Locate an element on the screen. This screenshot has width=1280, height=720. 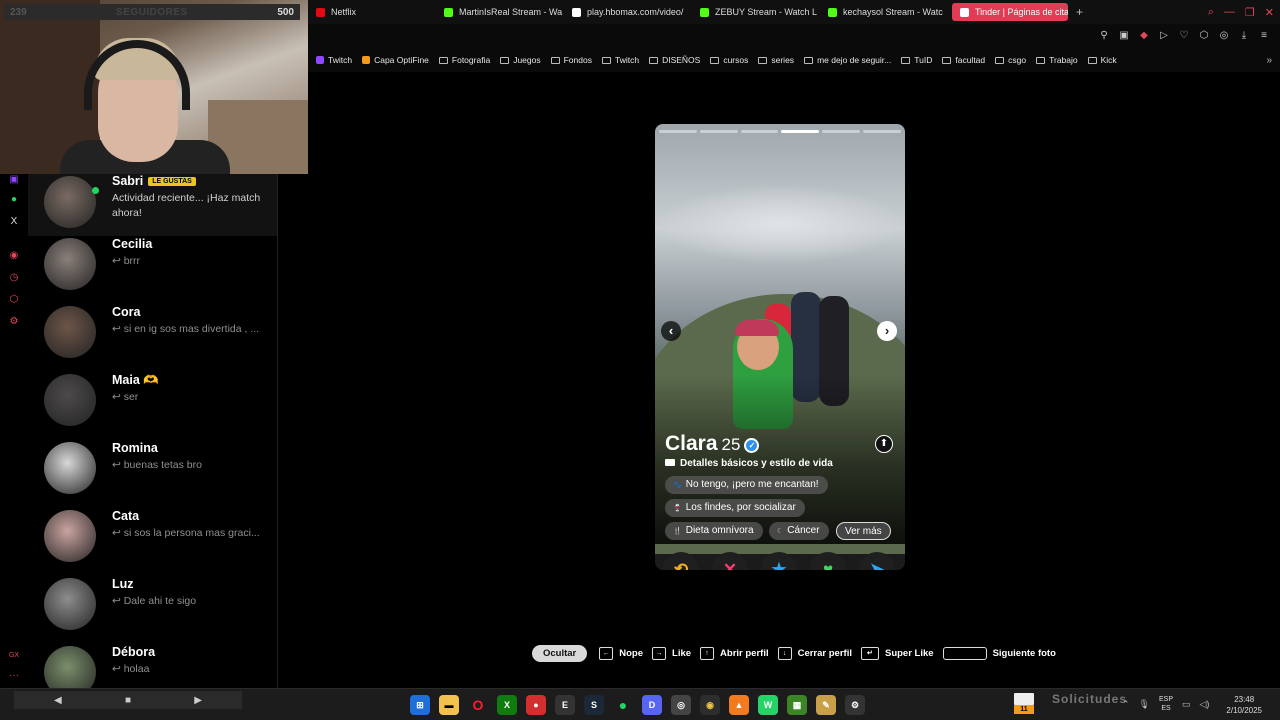
browser-tab: Tinder | Páginas de citas is located at coordinates (1010, 12).